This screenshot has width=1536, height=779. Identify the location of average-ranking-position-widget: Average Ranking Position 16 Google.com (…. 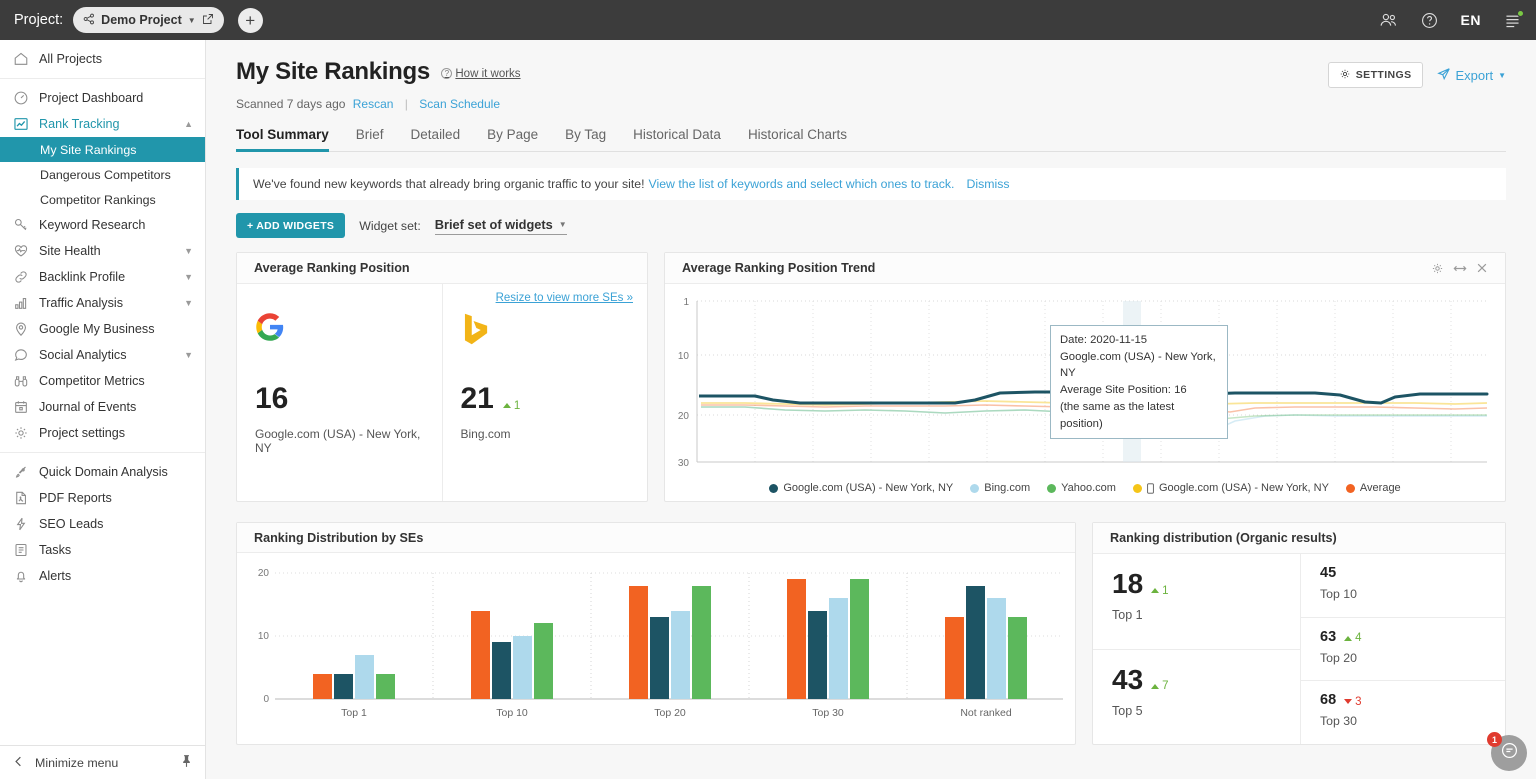
(442, 377).